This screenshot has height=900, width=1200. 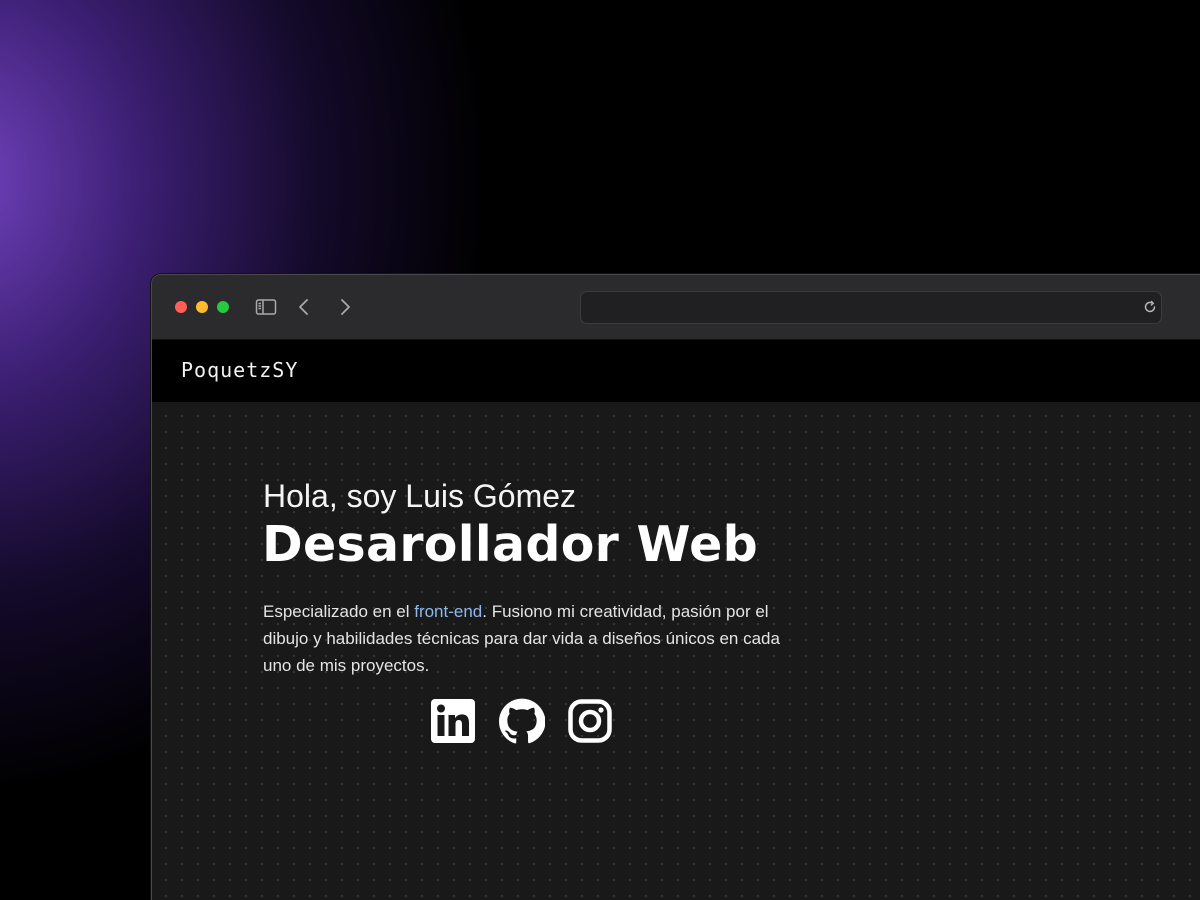 What do you see at coordinates (202, 307) in the screenshot?
I see `minimize-window-button` at bounding box center [202, 307].